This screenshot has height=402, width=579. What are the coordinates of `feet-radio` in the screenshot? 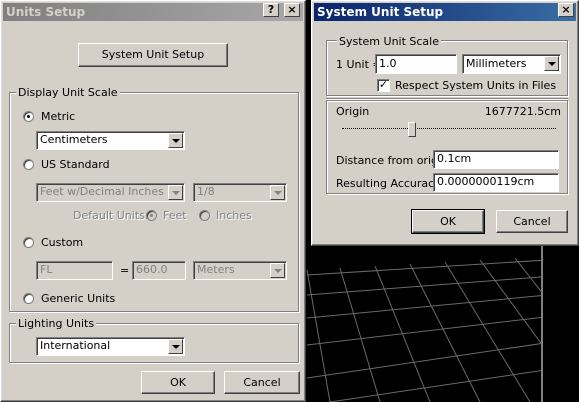 It's located at (151, 215).